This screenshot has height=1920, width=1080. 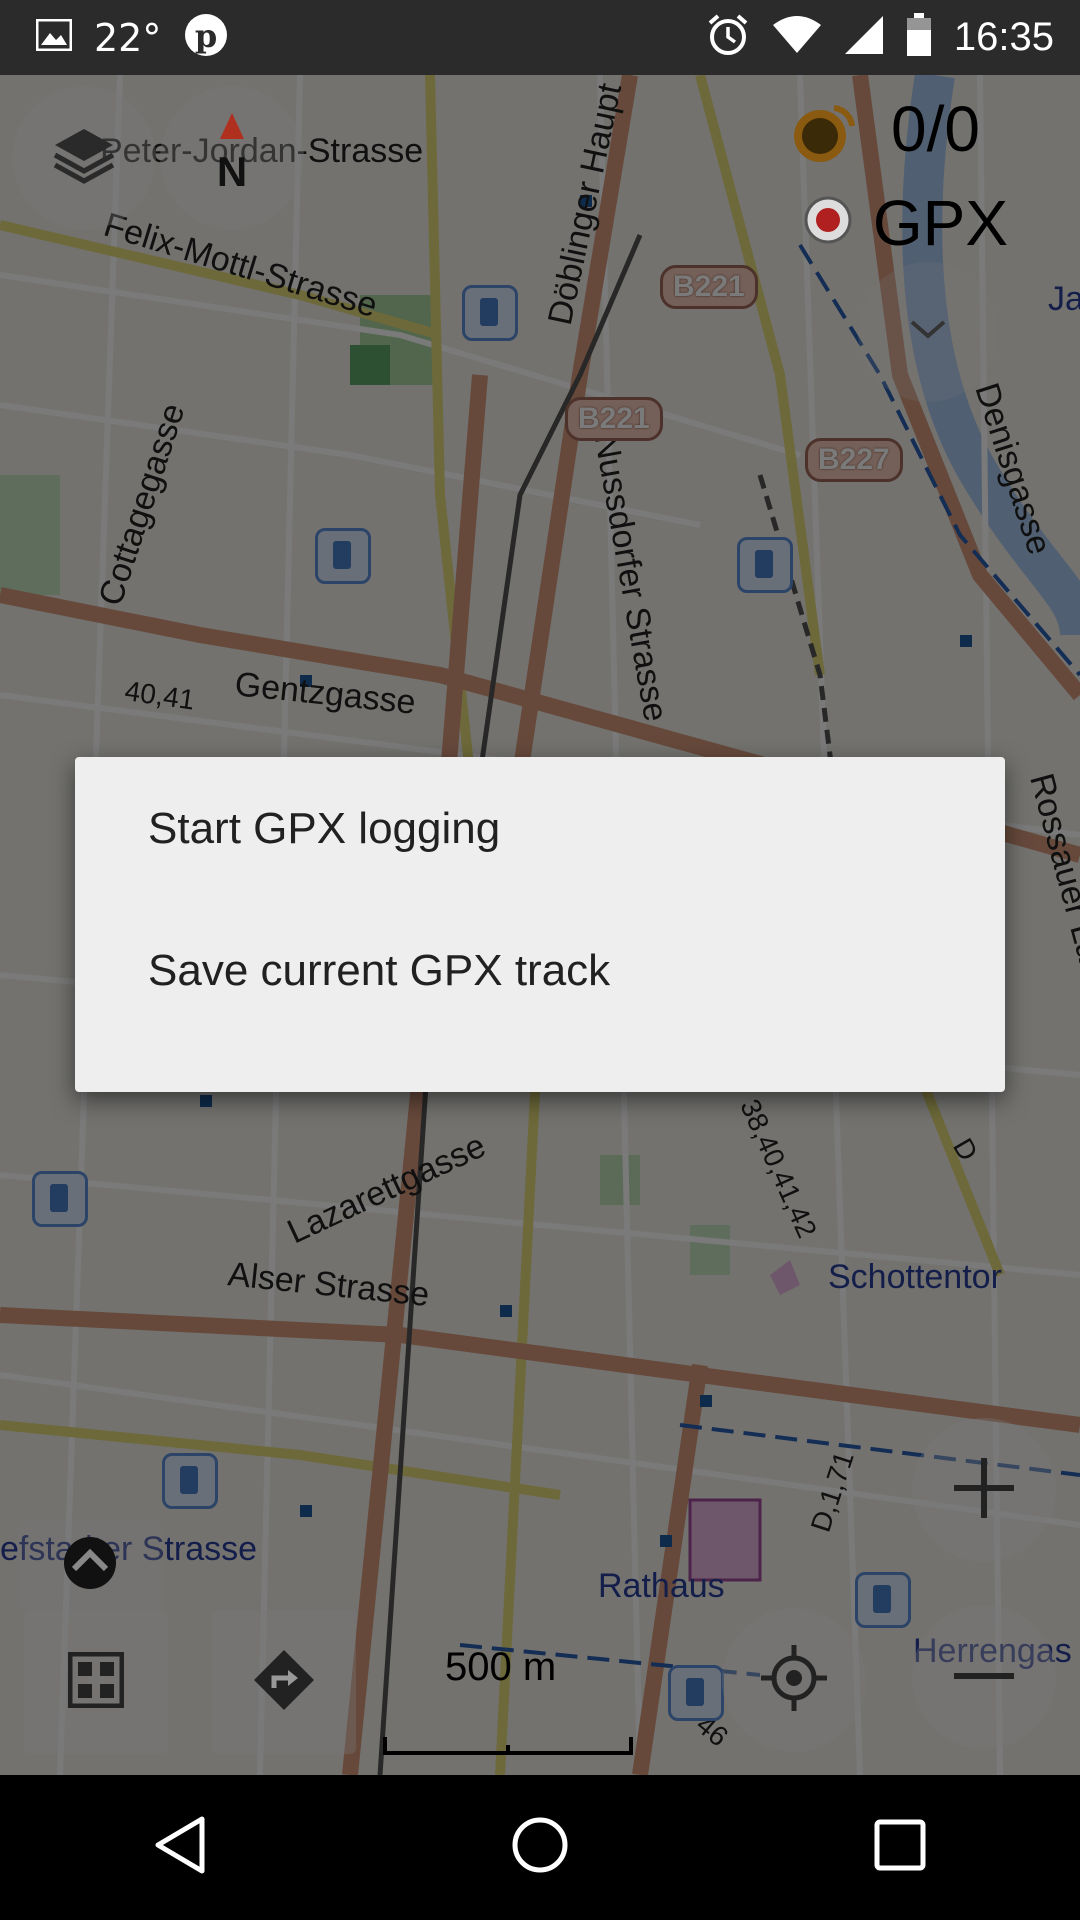 What do you see at coordinates (915, 1277) in the screenshot?
I see `street-label: Schottentor` at bounding box center [915, 1277].